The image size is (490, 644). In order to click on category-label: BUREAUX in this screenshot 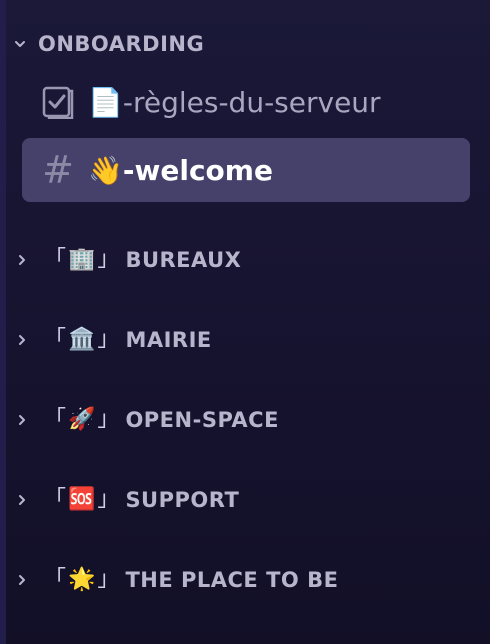, I will do `click(183, 260)`.